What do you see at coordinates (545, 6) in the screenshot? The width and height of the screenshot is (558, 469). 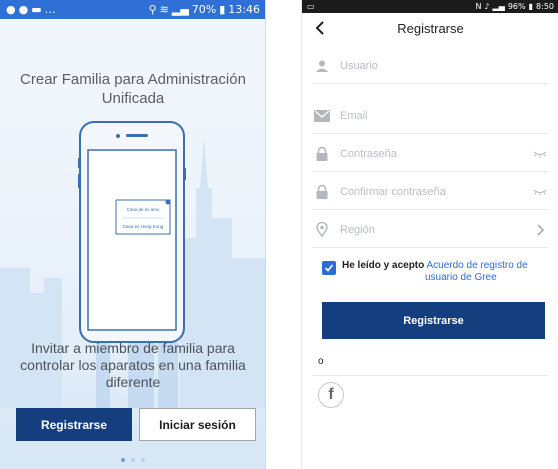 I see `status-time: 8:50` at bounding box center [545, 6].